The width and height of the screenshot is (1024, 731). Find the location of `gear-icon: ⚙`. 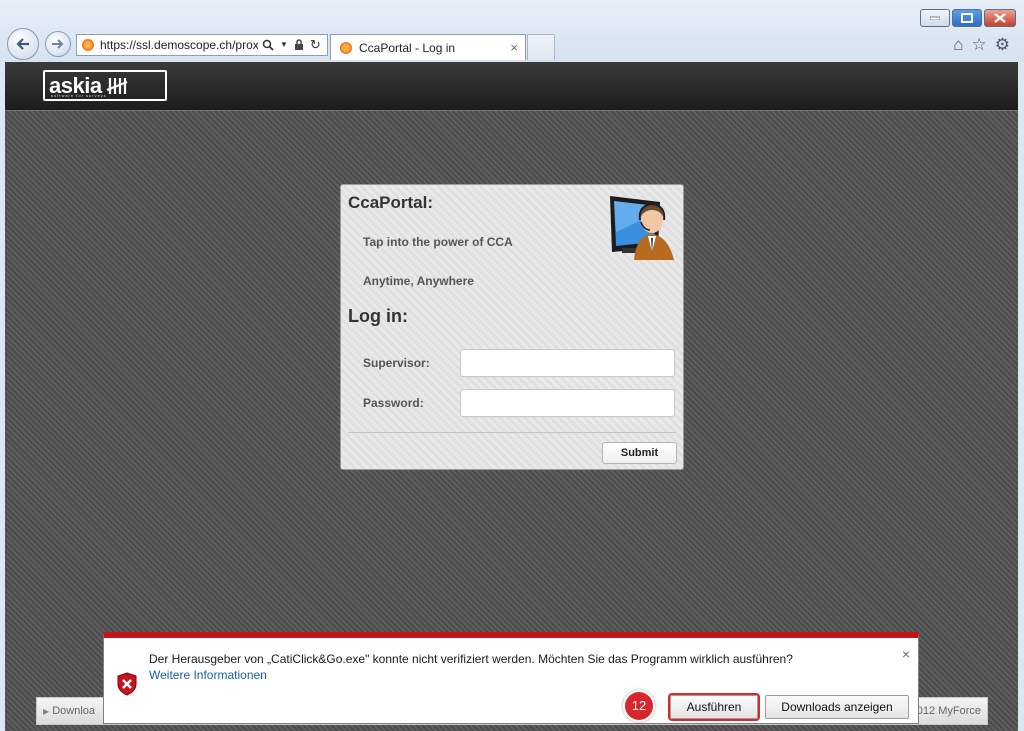

gear-icon: ⚙ is located at coordinates (1002, 45).